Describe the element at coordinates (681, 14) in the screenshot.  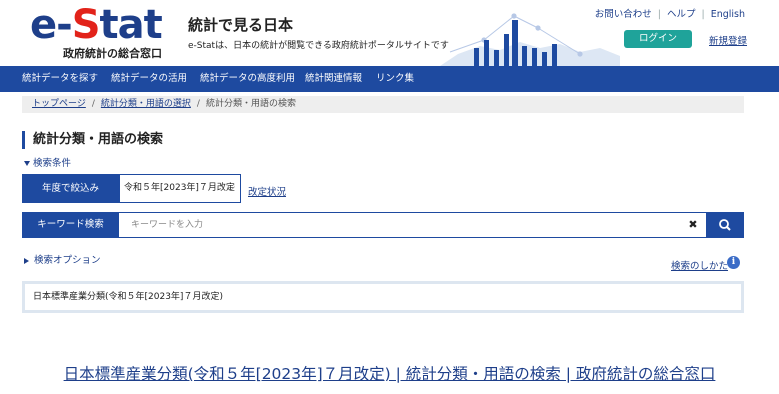
I see `help-link: ヘルプ` at that location.